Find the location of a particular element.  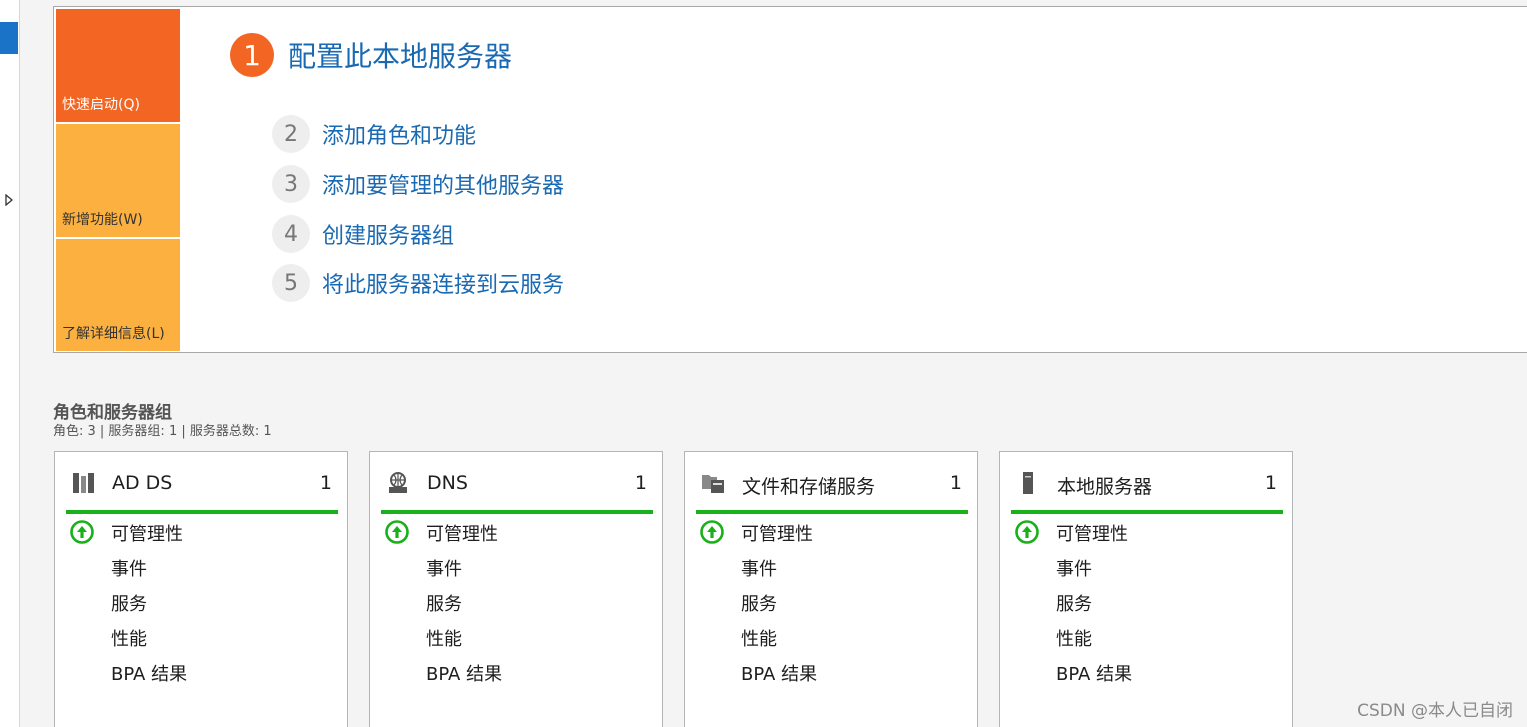

nav-selected-indicator is located at coordinates (9, 38).